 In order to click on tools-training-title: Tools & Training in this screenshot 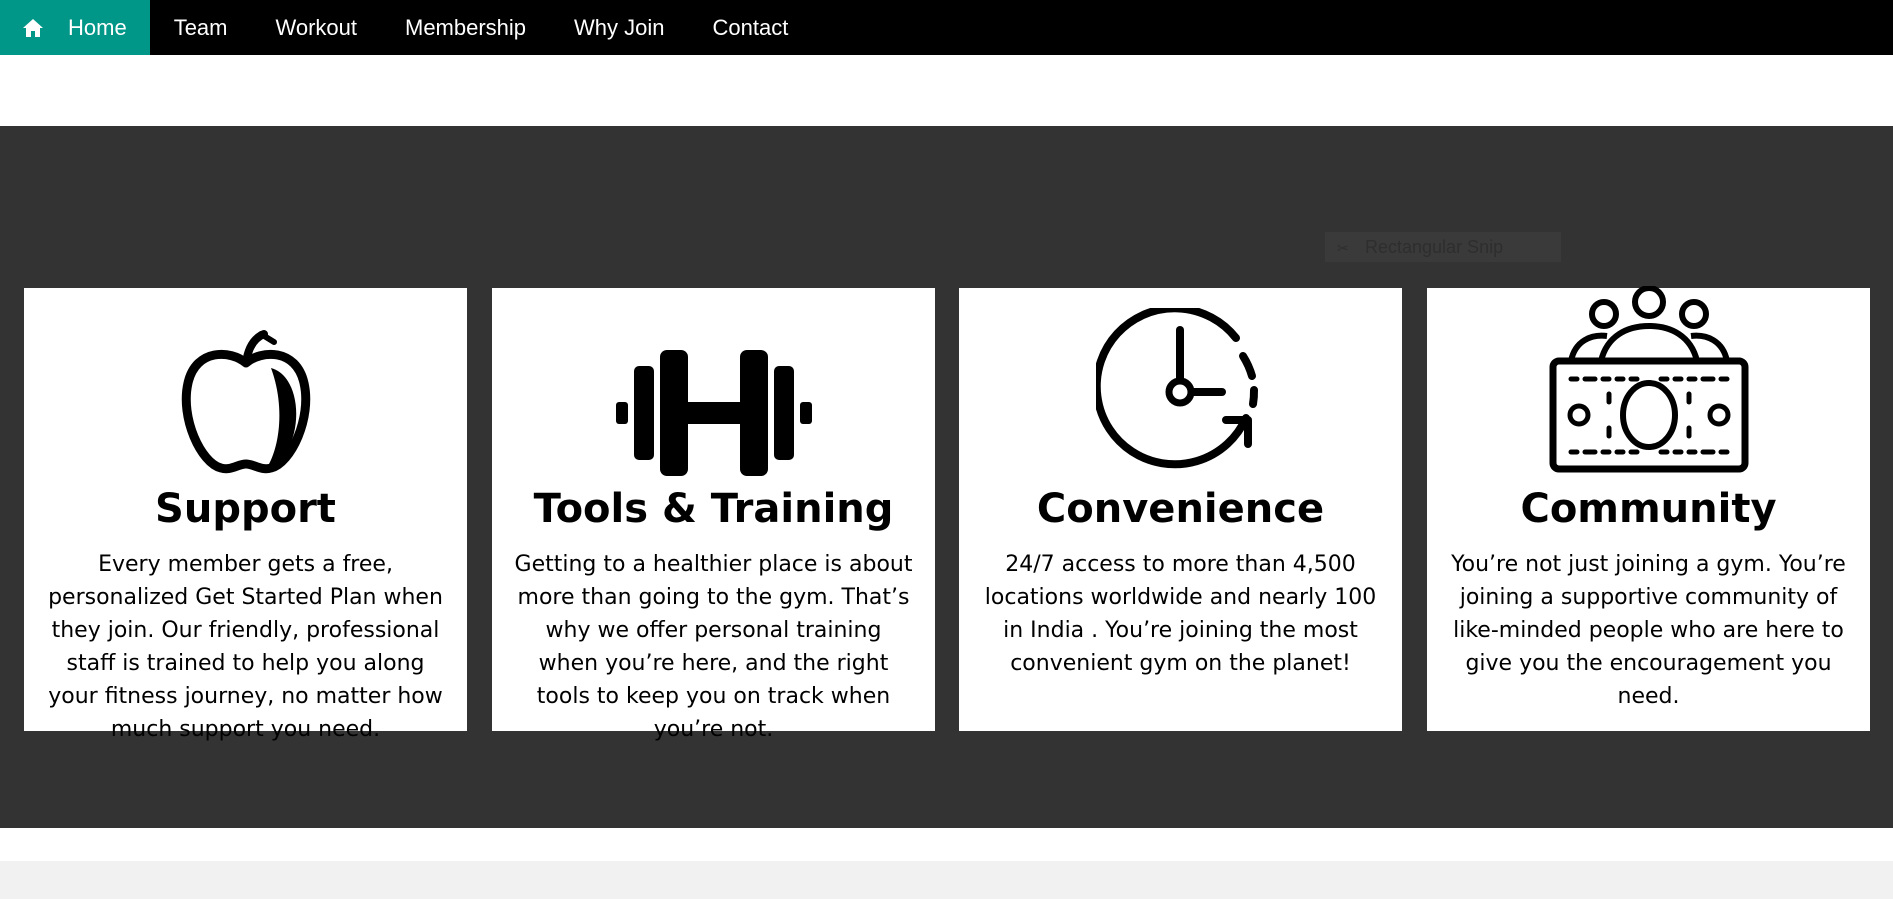, I will do `click(713, 509)`.